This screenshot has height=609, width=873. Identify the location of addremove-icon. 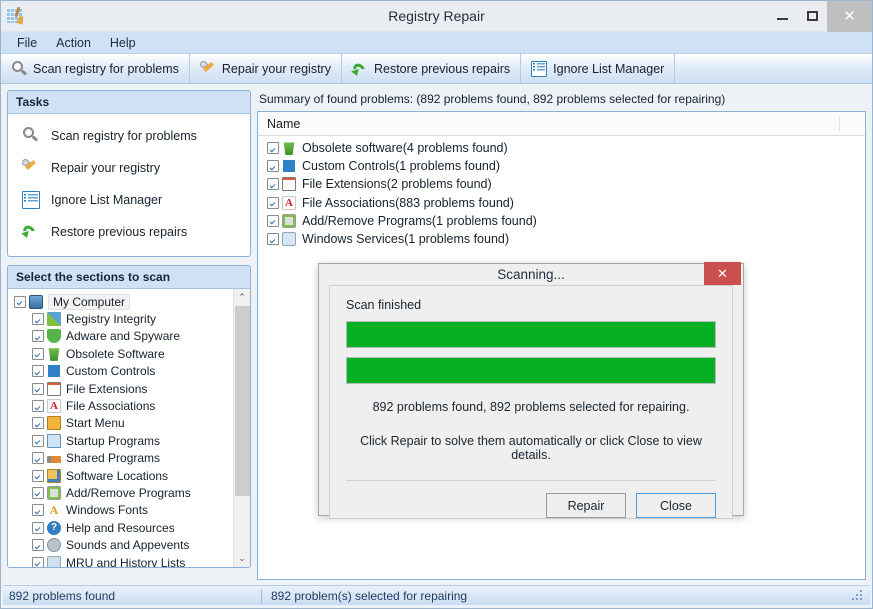
(289, 220).